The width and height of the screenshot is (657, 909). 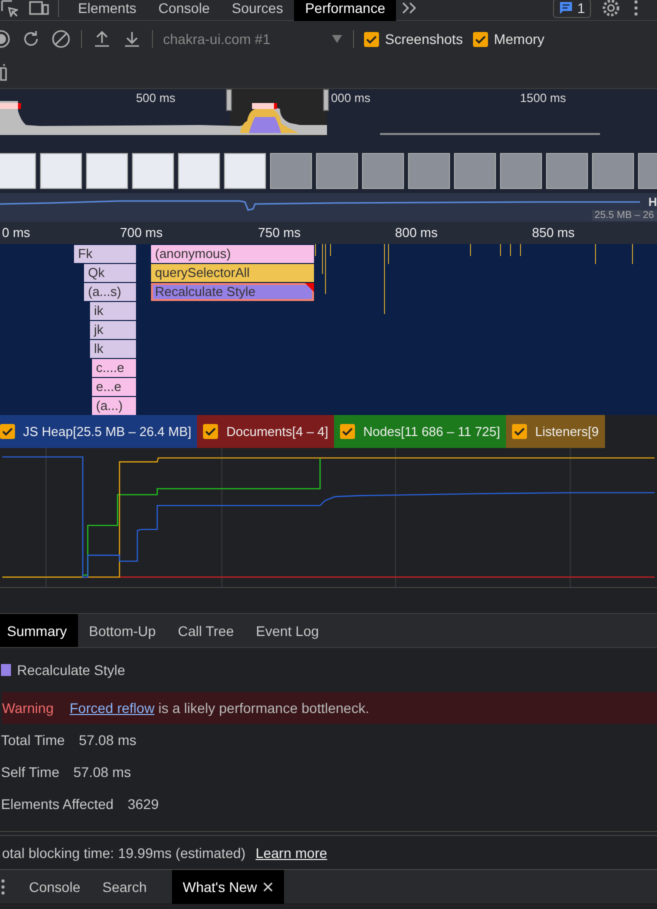 I want to click on summary-label: Elements Affected, so click(x=57, y=804).